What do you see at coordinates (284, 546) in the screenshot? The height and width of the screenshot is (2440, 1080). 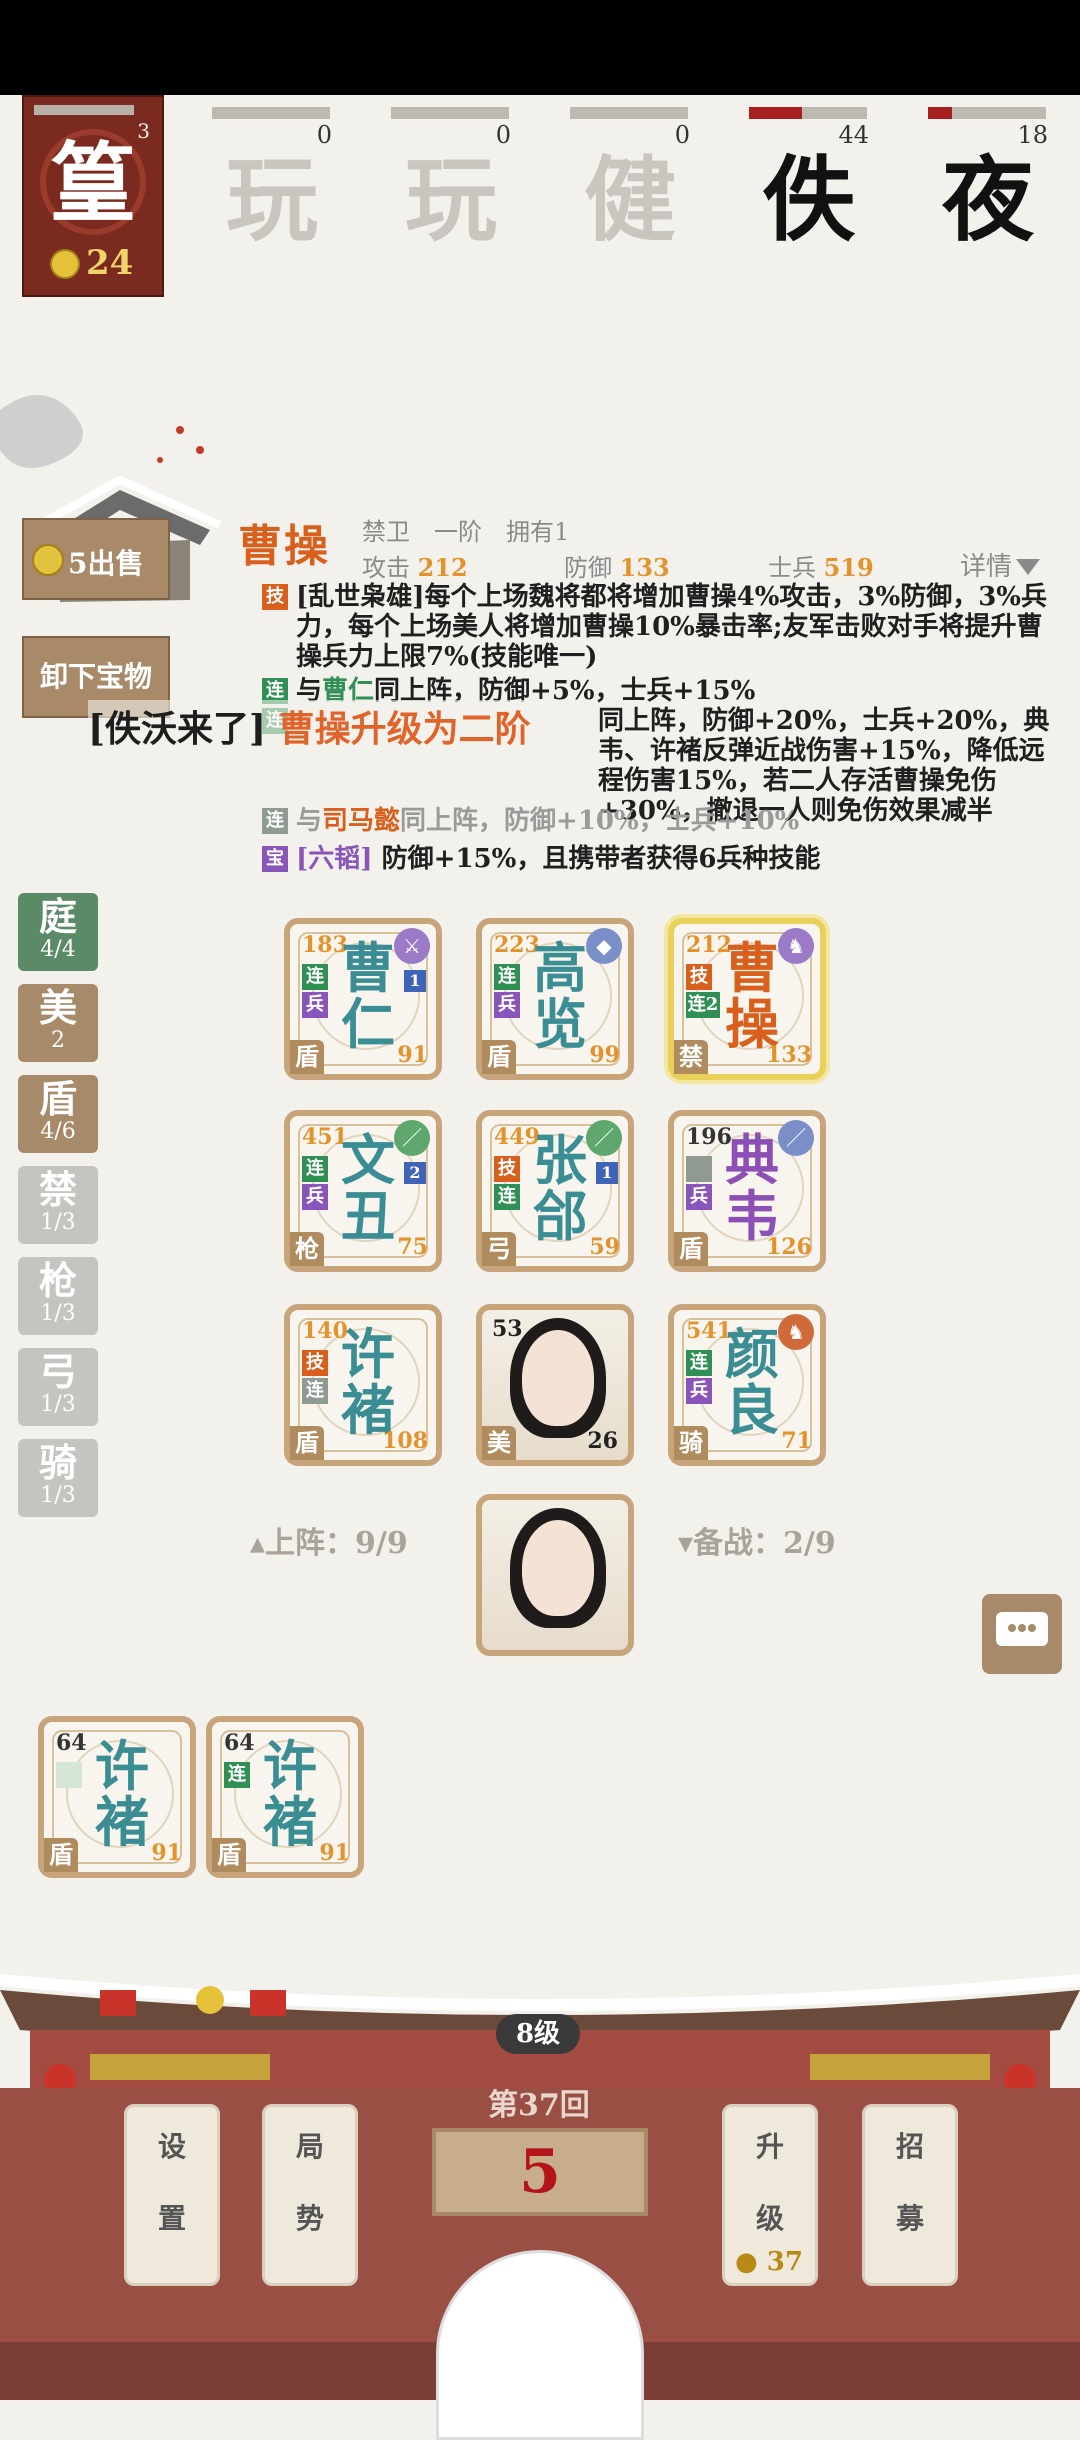 I see `hero-name: 曹操` at bounding box center [284, 546].